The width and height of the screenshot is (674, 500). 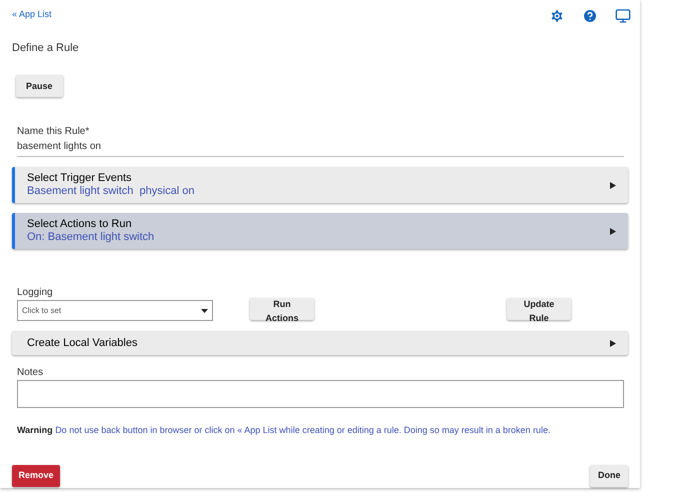 I want to click on section-header: Create Local Variables, so click(x=320, y=343).